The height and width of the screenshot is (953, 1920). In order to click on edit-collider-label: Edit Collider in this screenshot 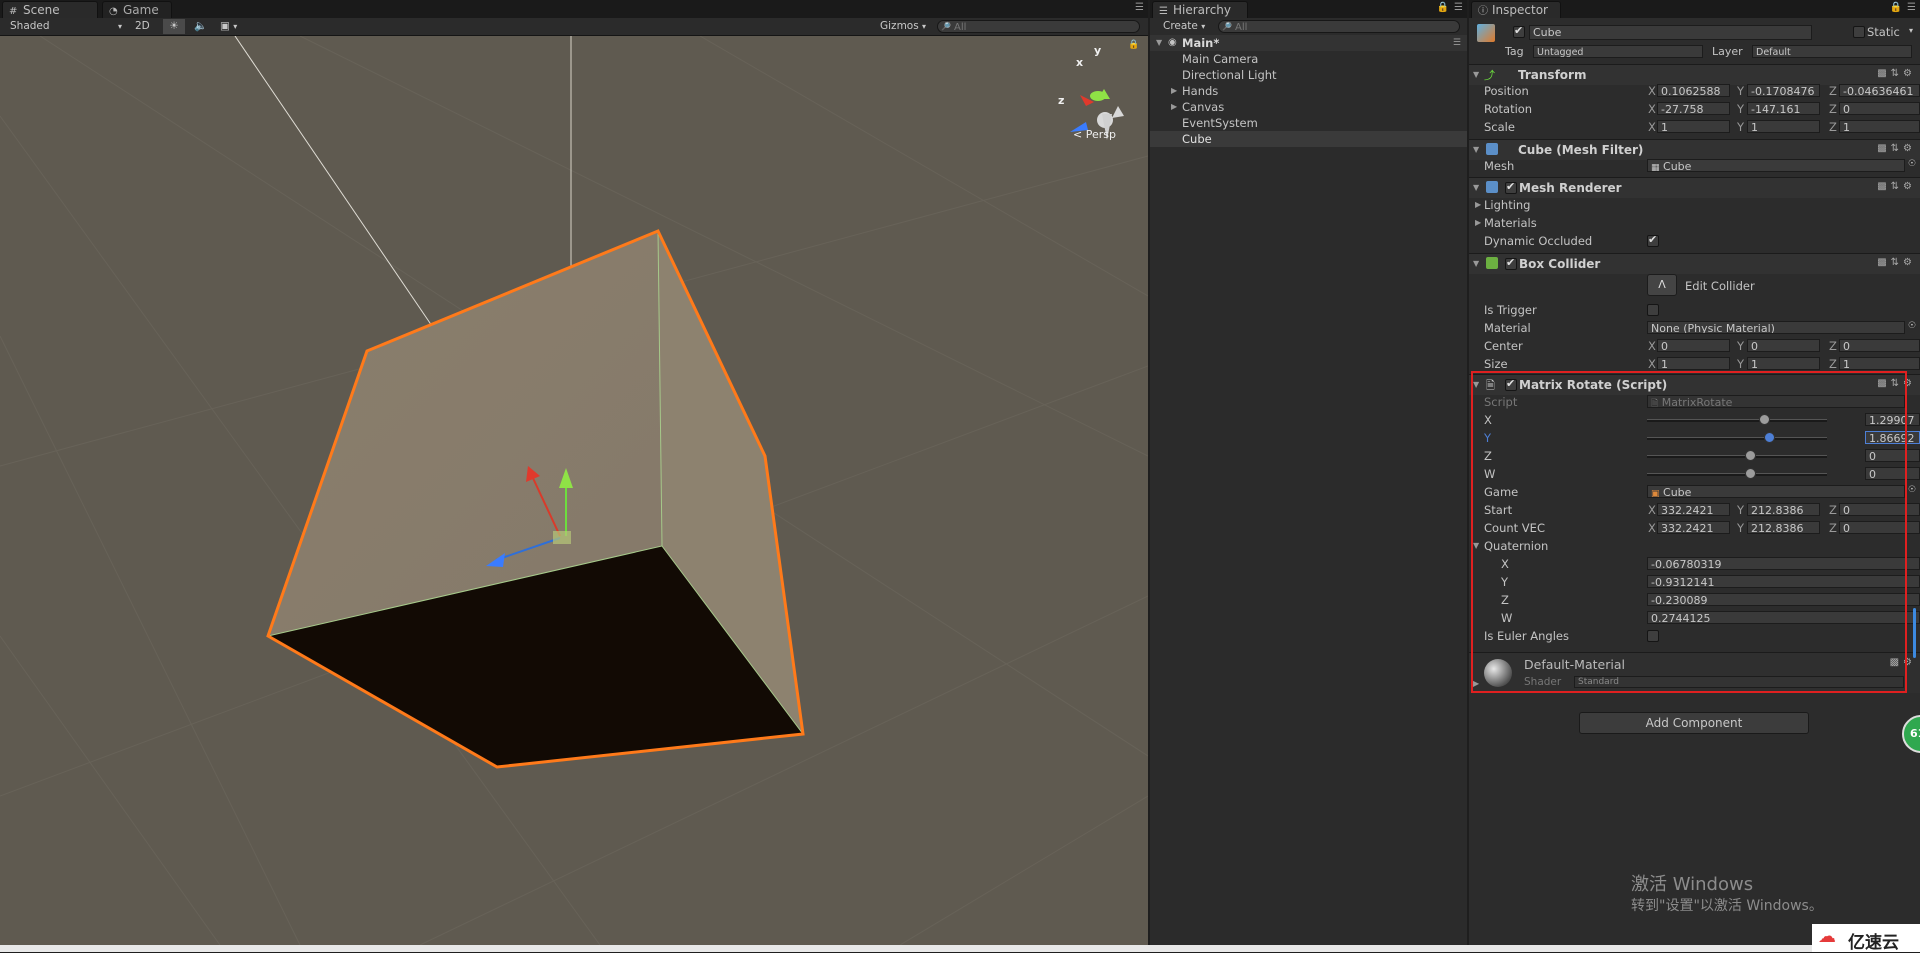, I will do `click(1720, 286)`.